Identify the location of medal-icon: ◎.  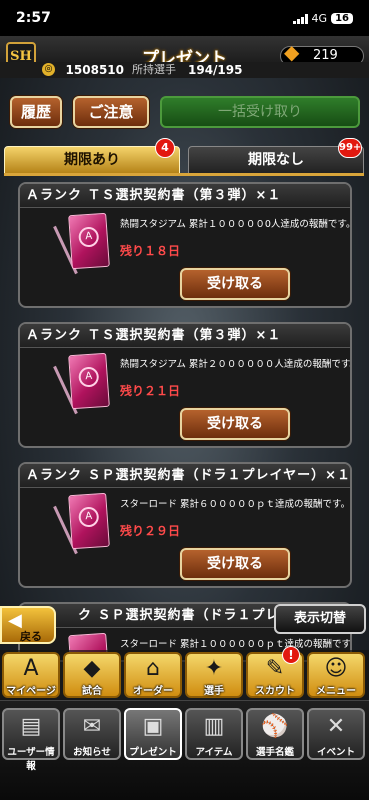
(48, 69).